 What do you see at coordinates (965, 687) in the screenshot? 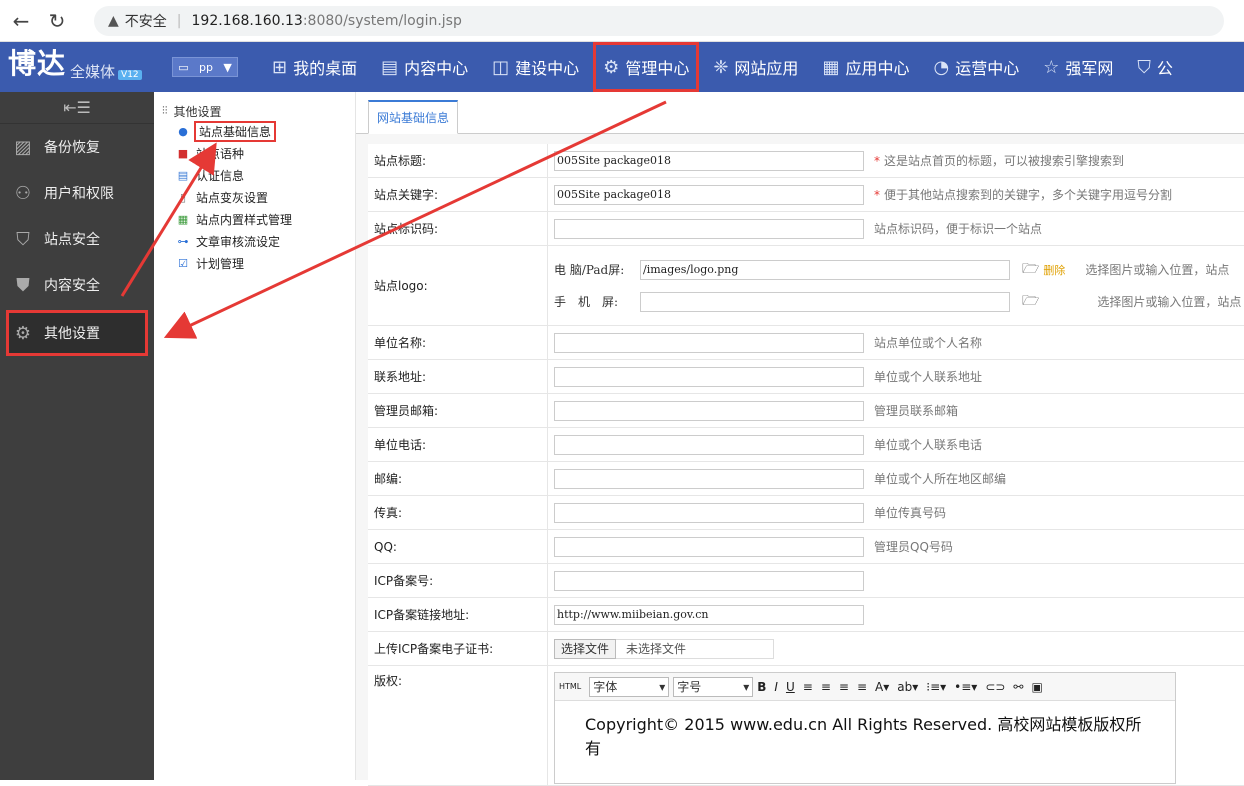
I see `unordered-list-icon: •≡▾` at bounding box center [965, 687].